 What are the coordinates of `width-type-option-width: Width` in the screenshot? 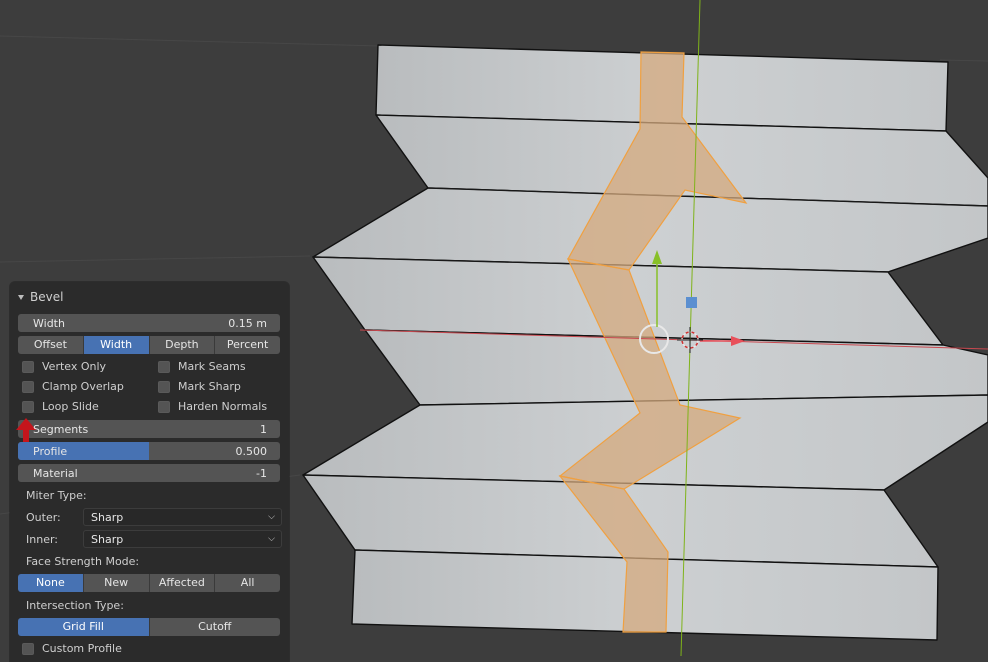 It's located at (116, 345).